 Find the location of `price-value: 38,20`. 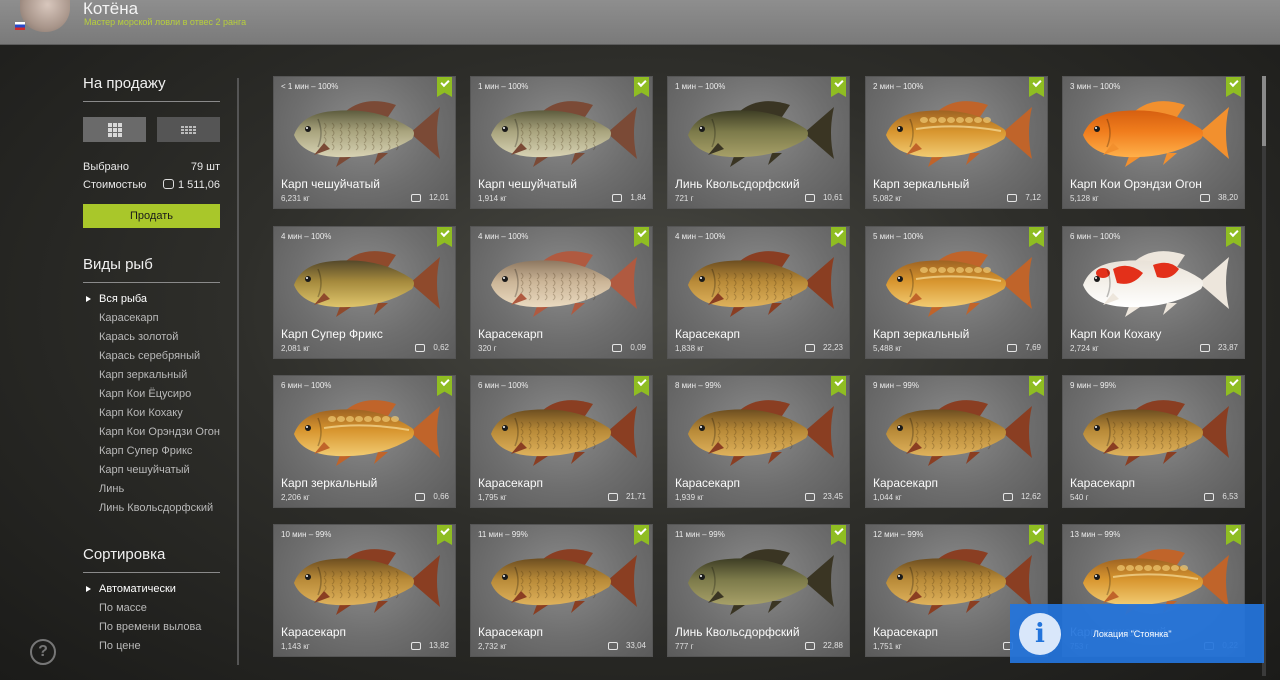

price-value: 38,20 is located at coordinates (1227, 197).